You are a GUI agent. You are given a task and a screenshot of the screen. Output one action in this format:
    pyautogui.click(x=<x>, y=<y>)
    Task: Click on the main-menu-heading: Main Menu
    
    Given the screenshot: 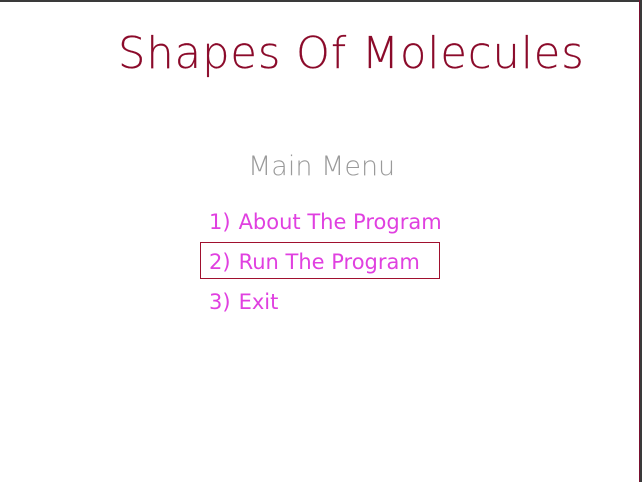 What is the action you would take?
    pyautogui.click(x=322, y=166)
    